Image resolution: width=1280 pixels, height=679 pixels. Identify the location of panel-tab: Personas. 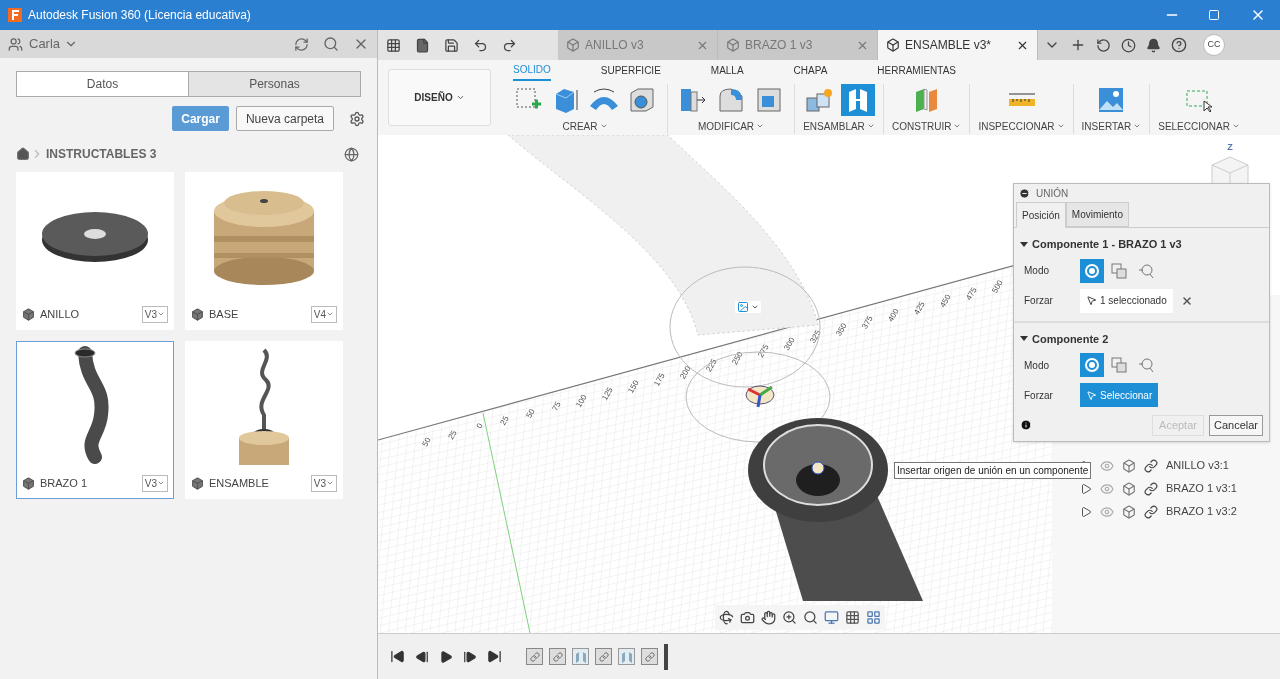
(274, 84).